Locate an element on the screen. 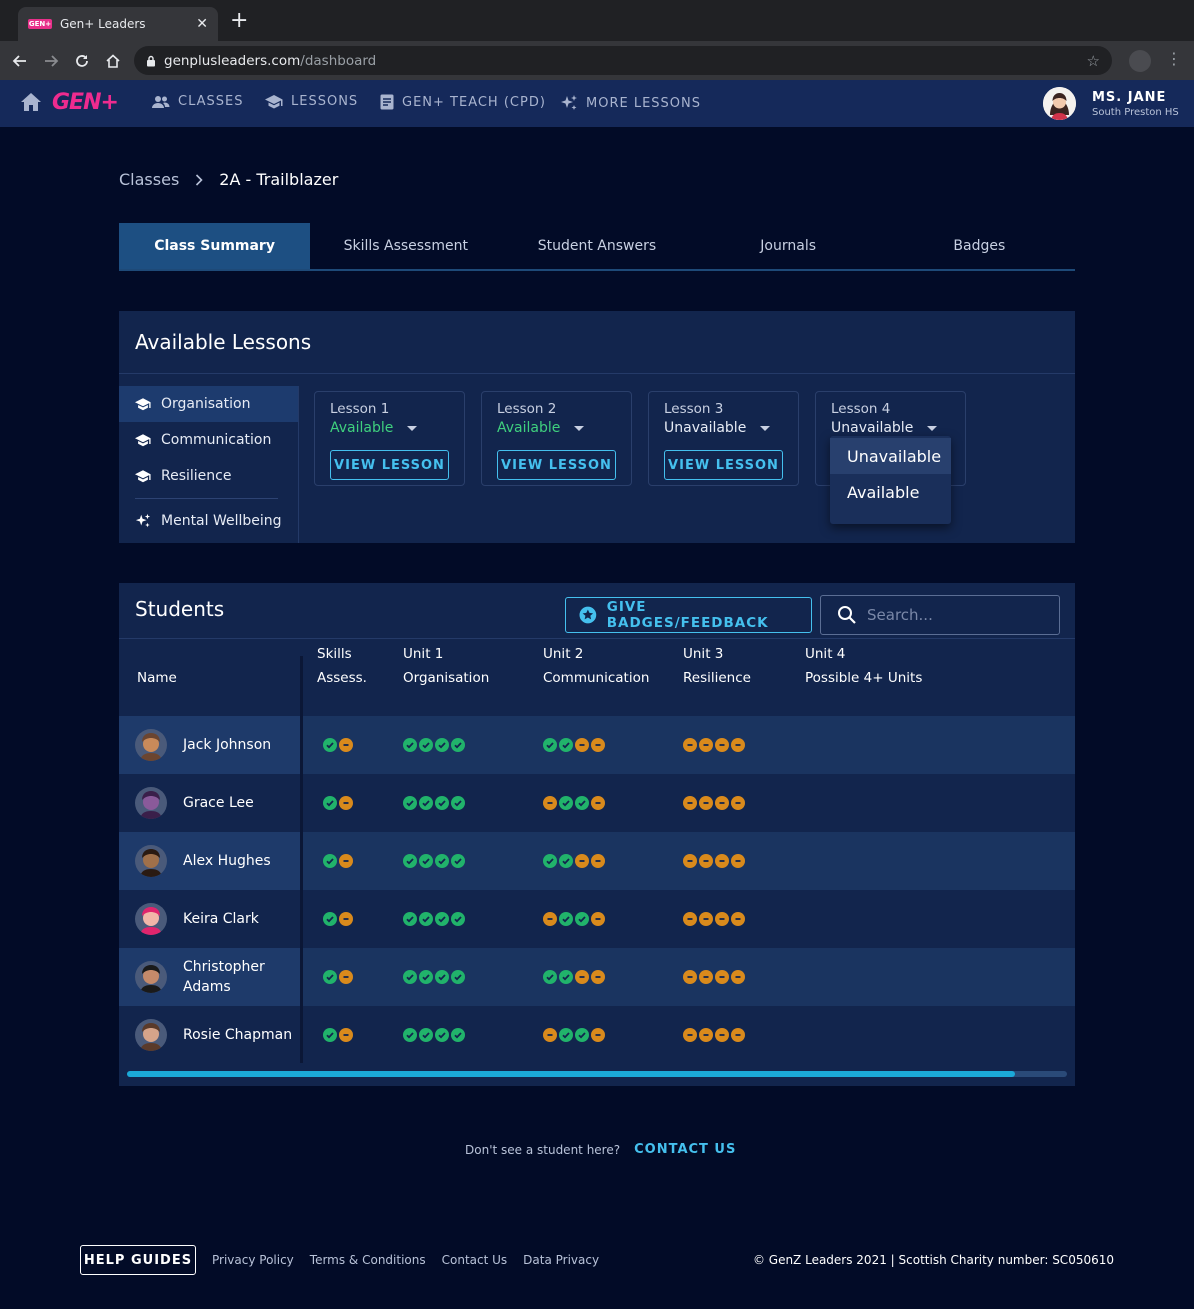 The height and width of the screenshot is (1309, 1194). give-badges-button: GIVE BADGES/FEEDBACK is located at coordinates (688, 615).